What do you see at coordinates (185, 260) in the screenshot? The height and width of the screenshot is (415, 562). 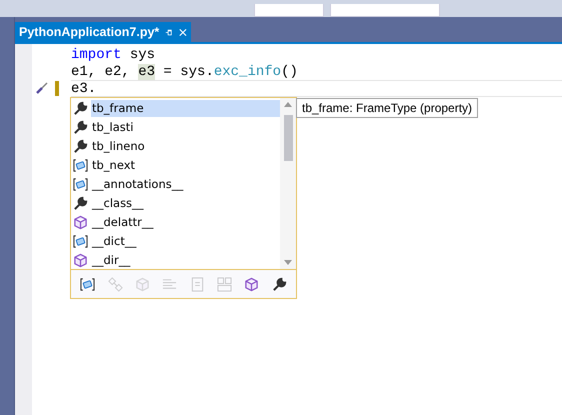 I see `completion-item: __dir__` at bounding box center [185, 260].